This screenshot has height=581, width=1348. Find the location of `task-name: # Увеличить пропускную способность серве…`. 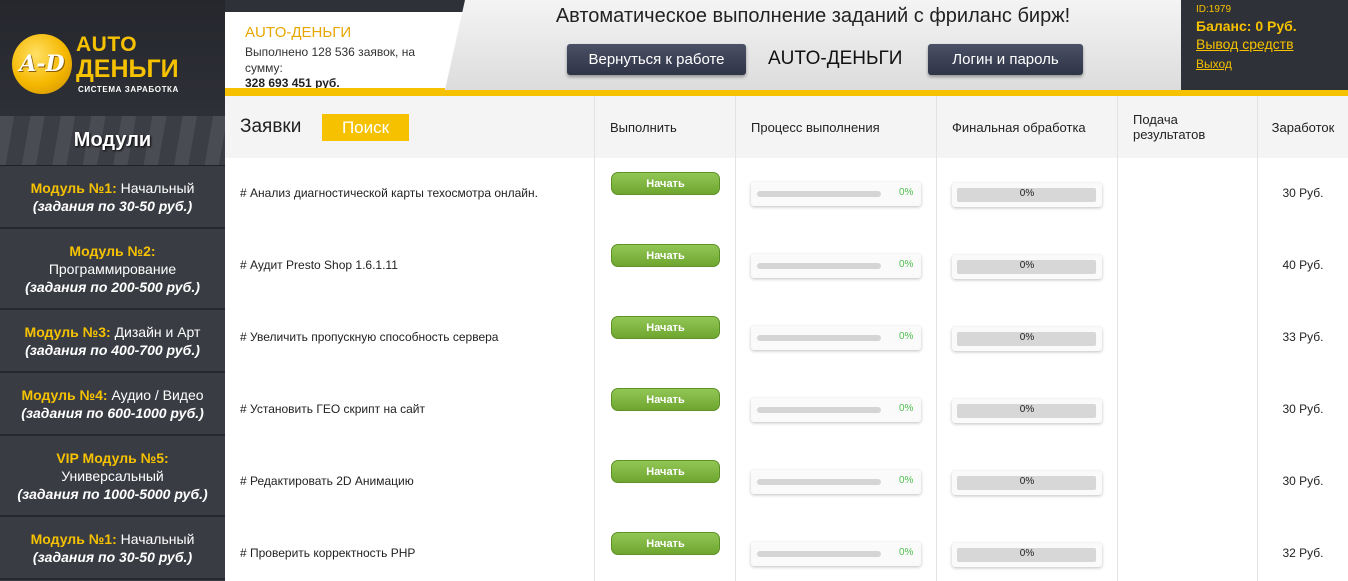

task-name: # Увеличить пропускную способность серве… is located at coordinates (369, 337).